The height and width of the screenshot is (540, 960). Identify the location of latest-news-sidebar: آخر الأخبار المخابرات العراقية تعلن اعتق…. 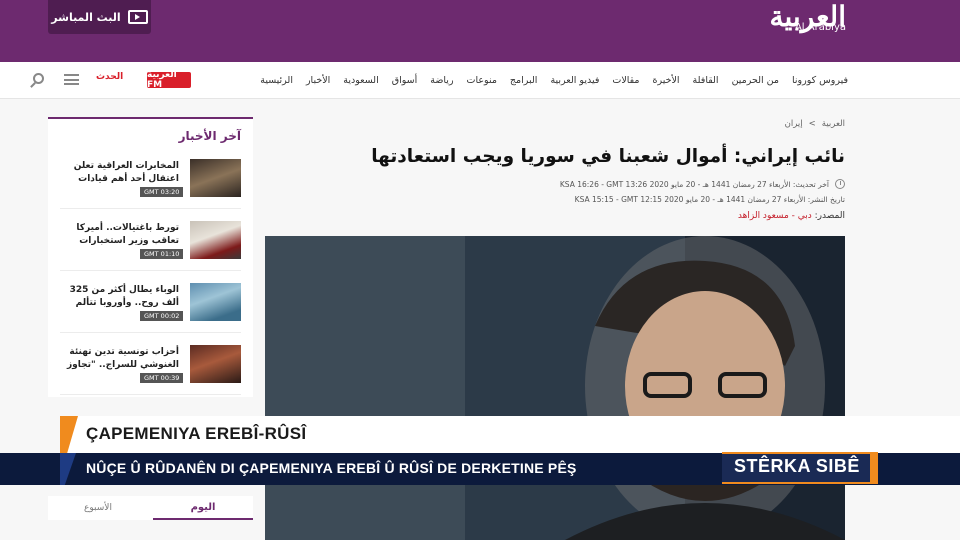
(150, 257).